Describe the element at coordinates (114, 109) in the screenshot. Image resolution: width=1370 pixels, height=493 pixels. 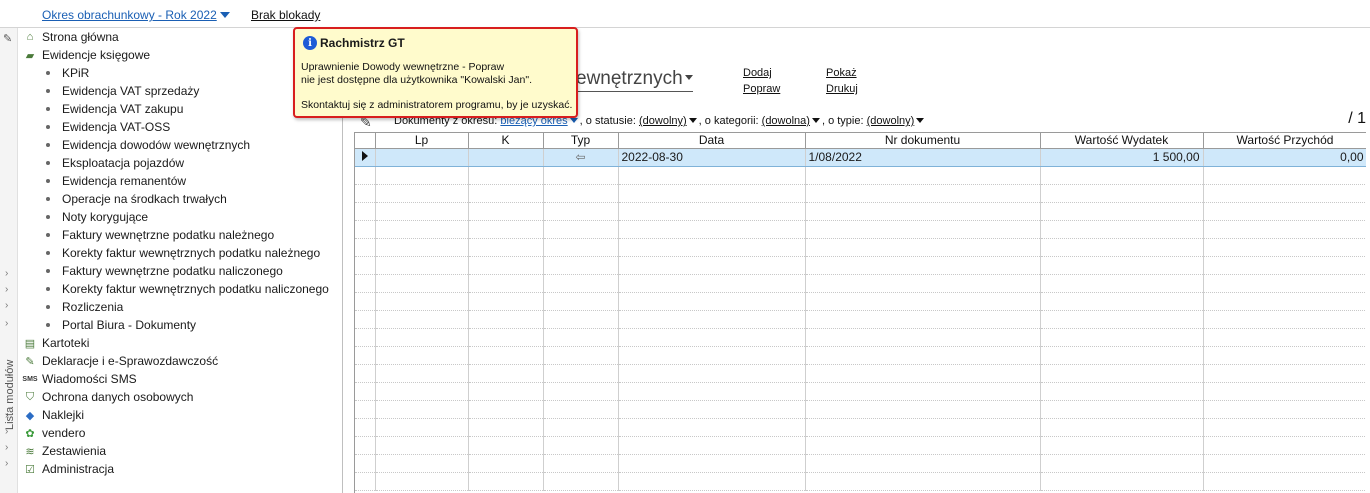
I see `sidebar-subitem-vat-purchase: Ewidencja VAT zakupu` at that location.